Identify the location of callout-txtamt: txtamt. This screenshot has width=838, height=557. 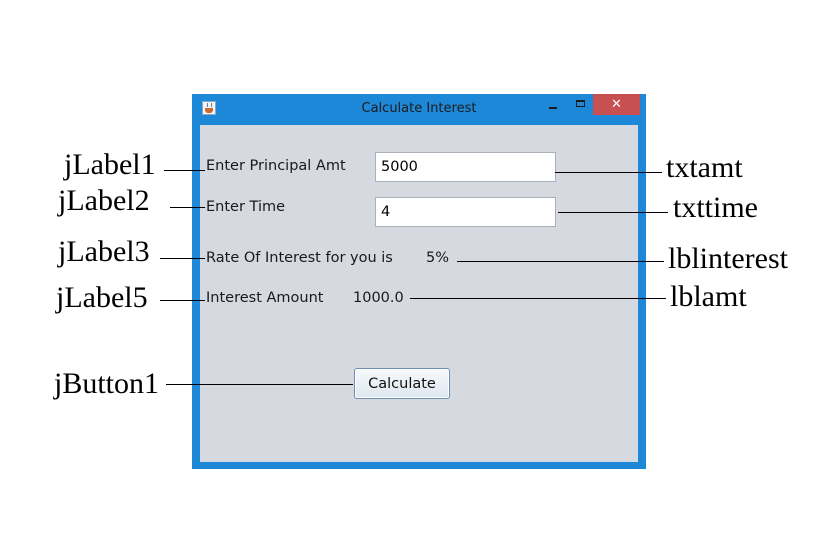
(704, 167).